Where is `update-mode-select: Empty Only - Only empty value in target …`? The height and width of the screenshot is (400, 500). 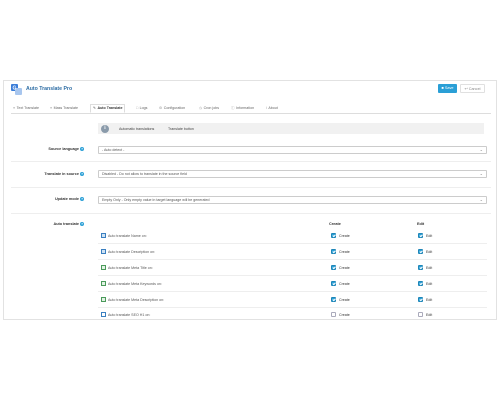 update-mode-select: Empty Only - Only empty value in target … is located at coordinates (292, 200).